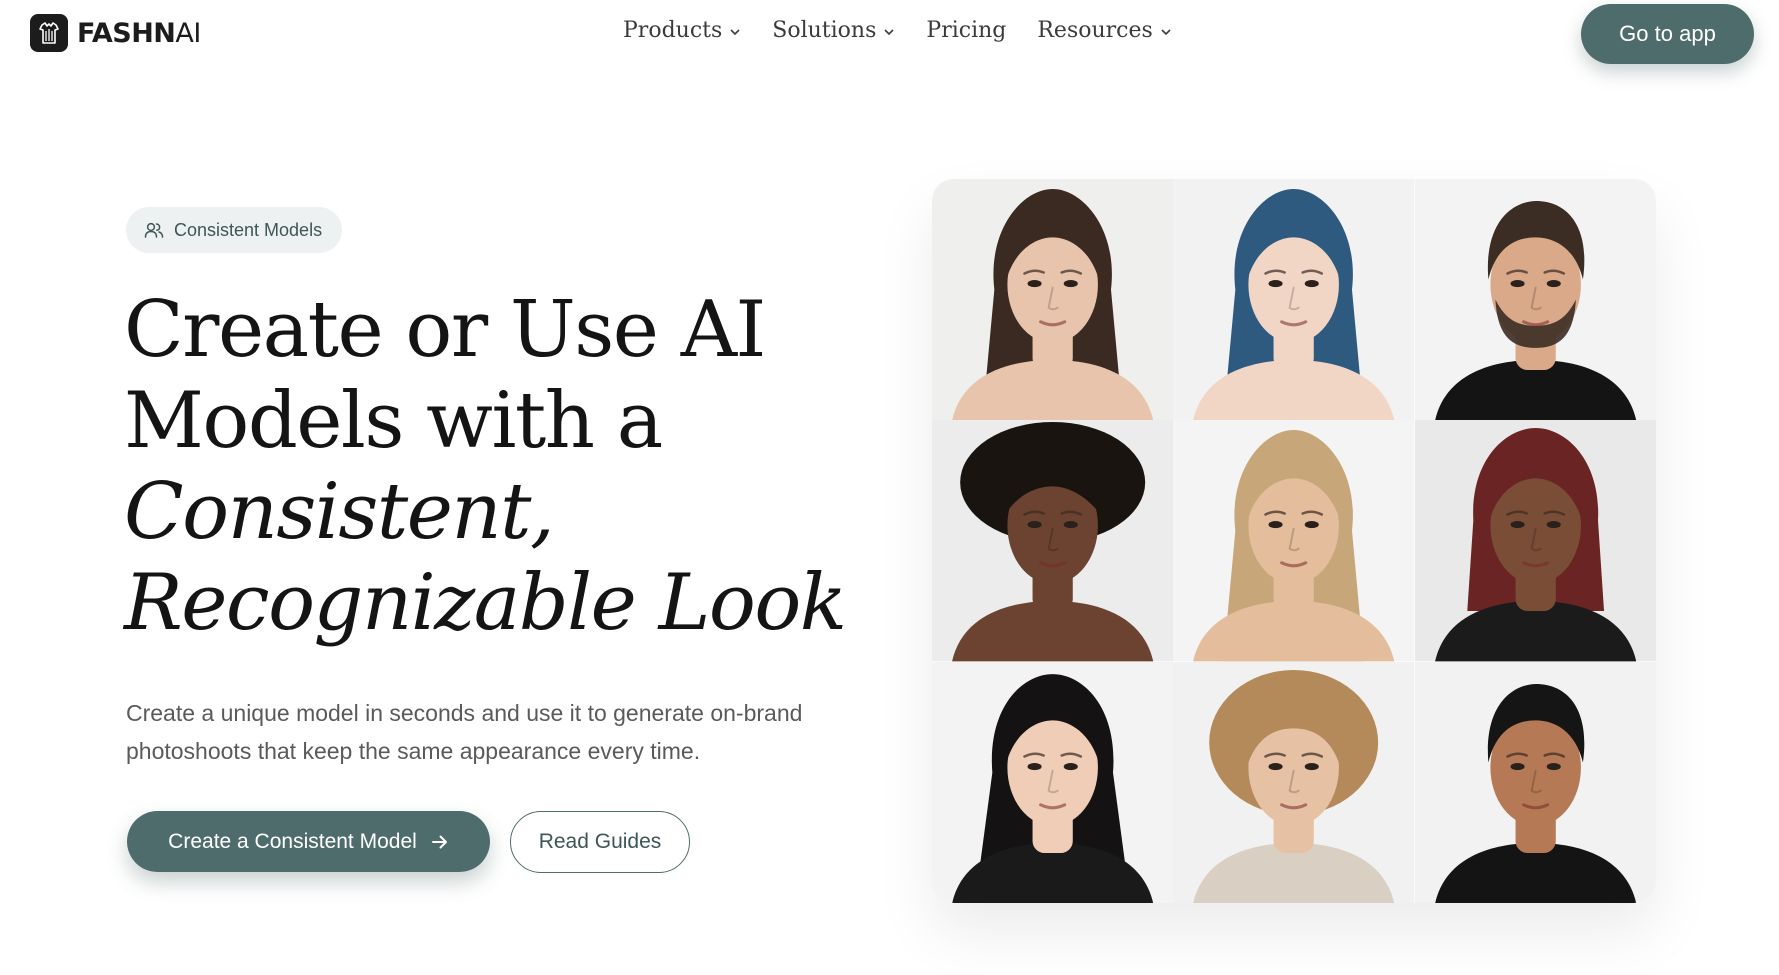 The height and width of the screenshot is (975, 1779). Describe the element at coordinates (897, 30) in the screenshot. I see `main-menu: Products Solutions Pricing Resources` at that location.